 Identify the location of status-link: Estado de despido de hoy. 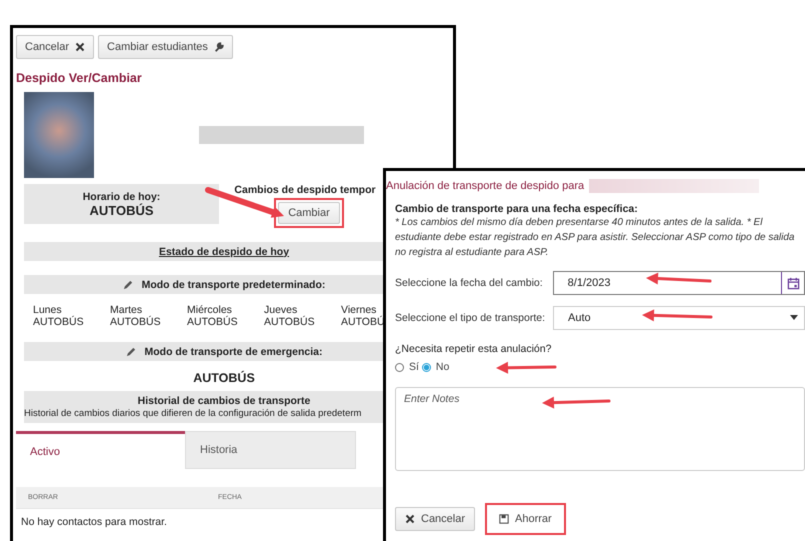
(224, 252).